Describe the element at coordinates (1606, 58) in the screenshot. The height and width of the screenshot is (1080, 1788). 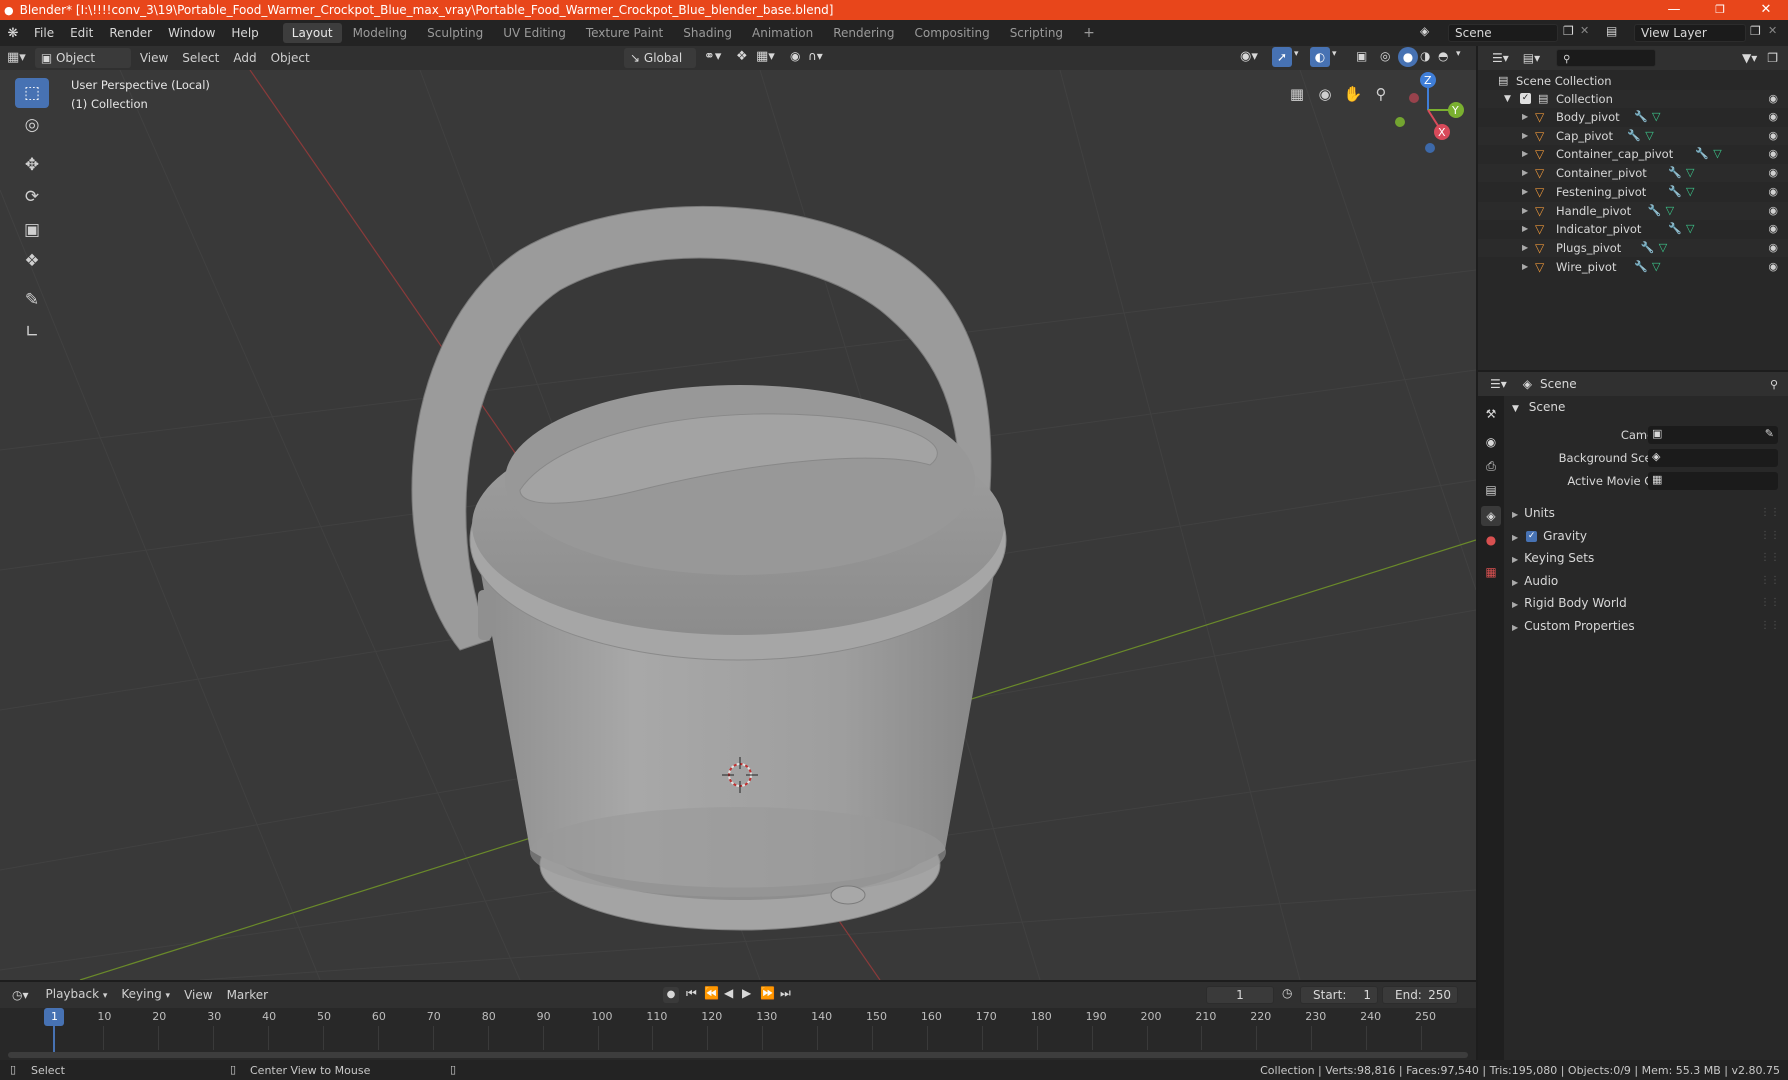
I see `outliner-search-input: ⚲` at that location.